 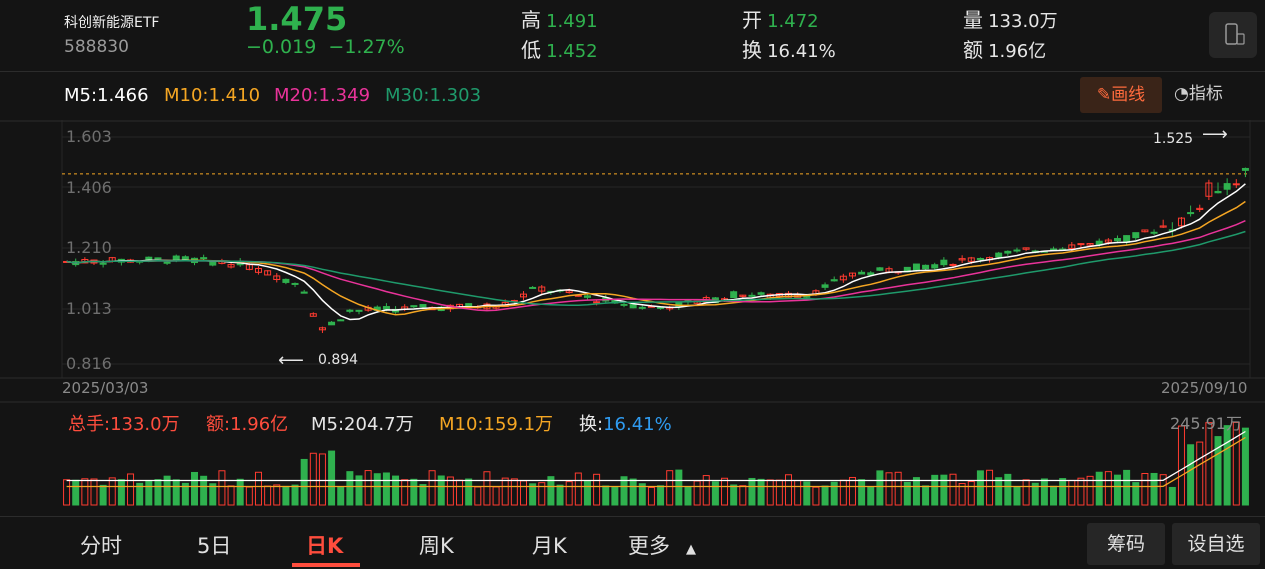 I want to click on volume-amount: 额:1.96亿, so click(x=247, y=424).